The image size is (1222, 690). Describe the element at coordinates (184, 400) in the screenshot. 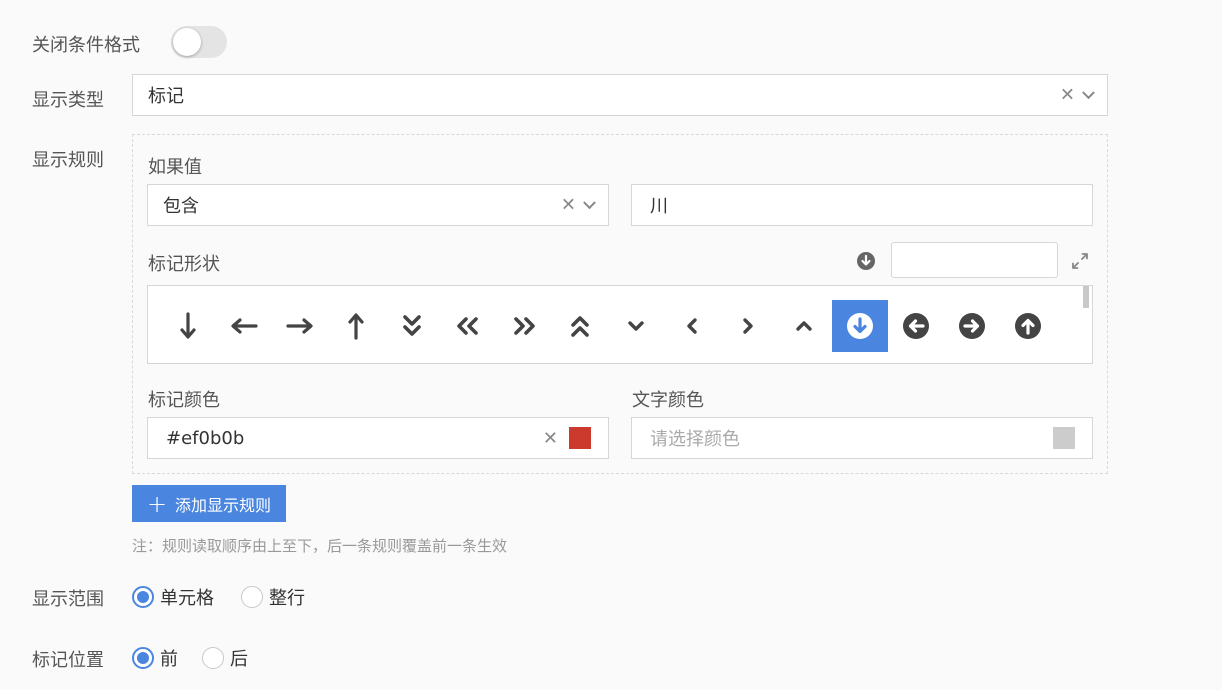

I see `mark-color-label: 标记颜色` at that location.